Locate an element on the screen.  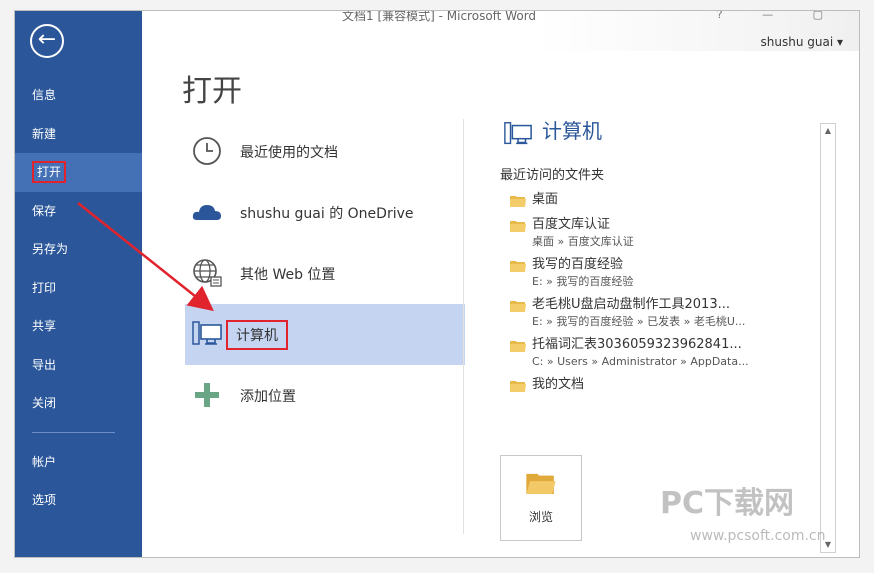
place-recent-documents: 最近使用的文档 is located at coordinates (325, 151).